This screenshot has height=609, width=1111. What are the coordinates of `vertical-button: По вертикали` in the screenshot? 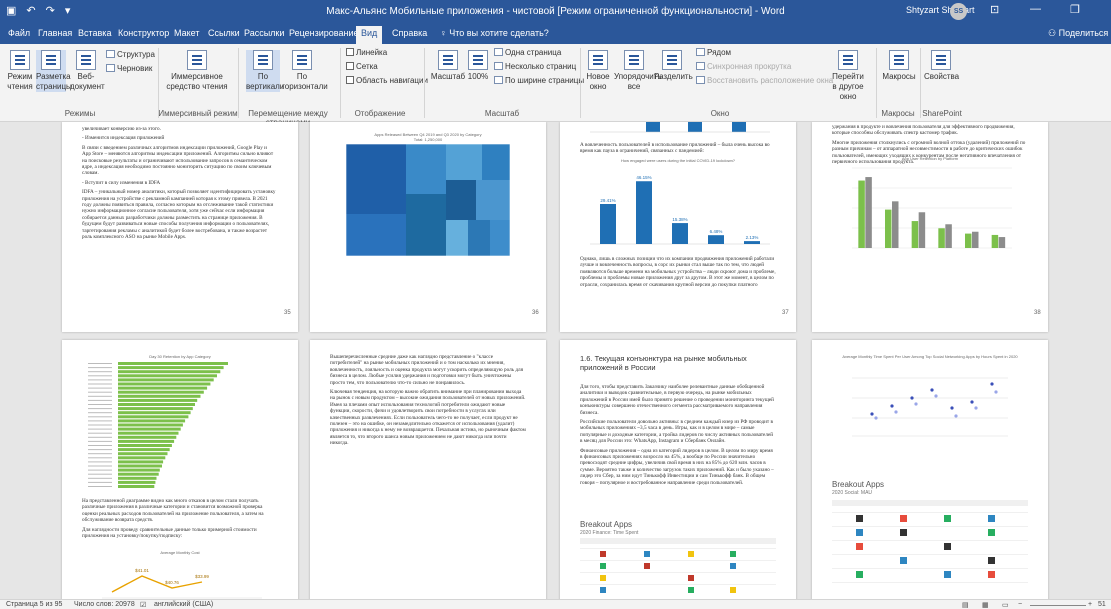 It's located at (265, 71).